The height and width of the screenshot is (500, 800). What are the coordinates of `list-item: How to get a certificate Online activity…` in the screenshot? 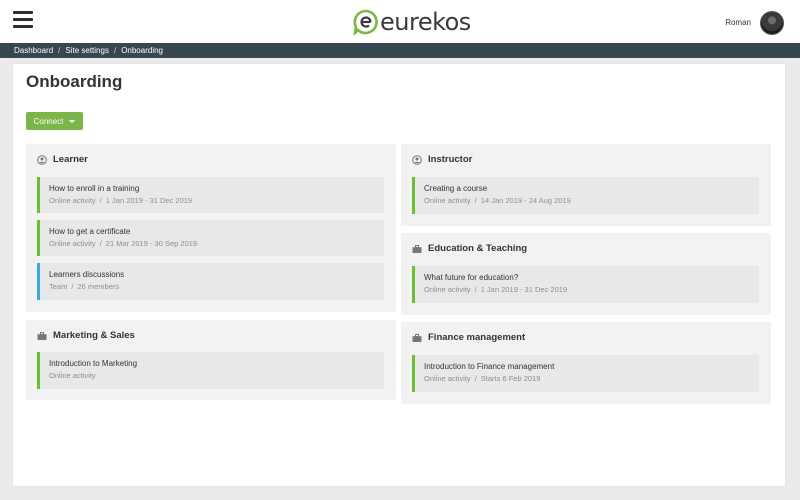 It's located at (210, 238).